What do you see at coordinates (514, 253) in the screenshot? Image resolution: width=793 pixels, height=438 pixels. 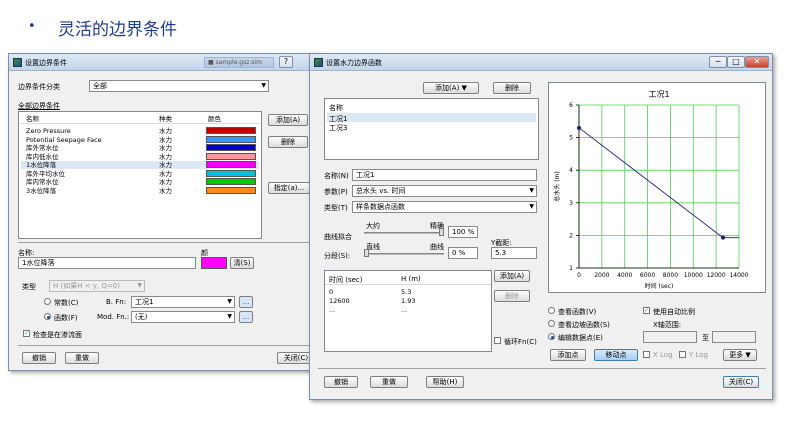 I see `yintercept-field: 5.3` at bounding box center [514, 253].